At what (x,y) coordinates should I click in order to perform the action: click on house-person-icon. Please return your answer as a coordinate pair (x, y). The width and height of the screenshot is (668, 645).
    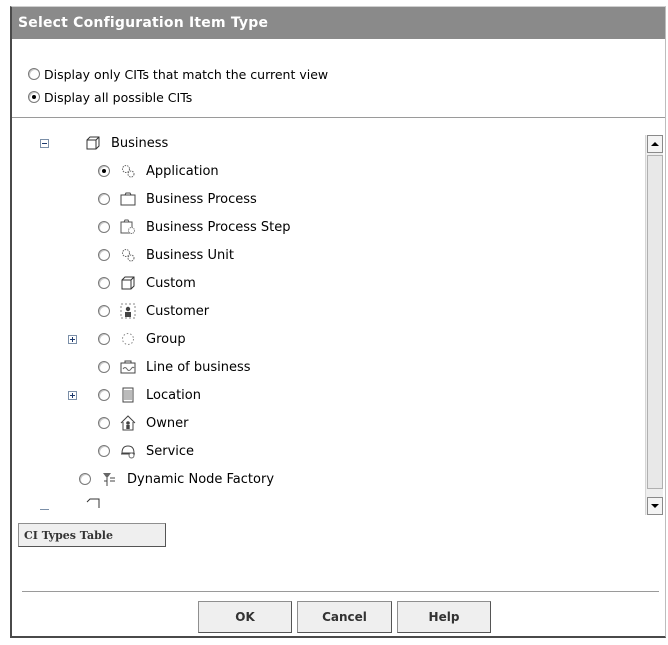
    Looking at the image, I should click on (128, 423).